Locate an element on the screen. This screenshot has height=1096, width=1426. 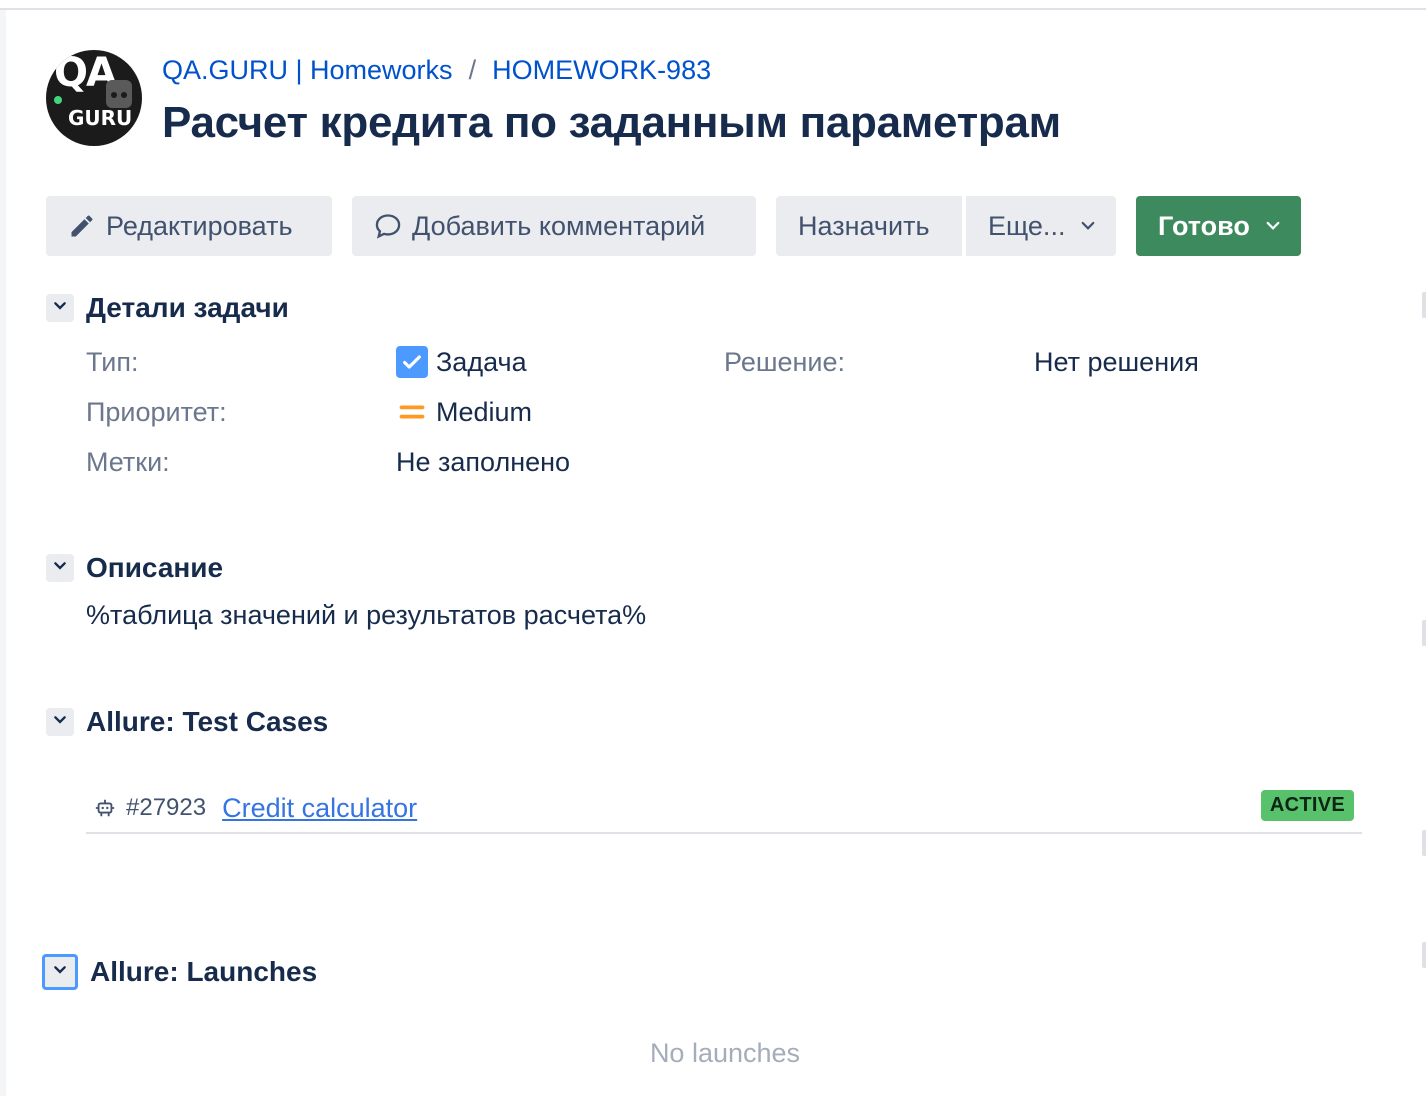
breadcrumb: QA.GURU | Homeworks / HOMEWORK-983 is located at coordinates (611, 70).